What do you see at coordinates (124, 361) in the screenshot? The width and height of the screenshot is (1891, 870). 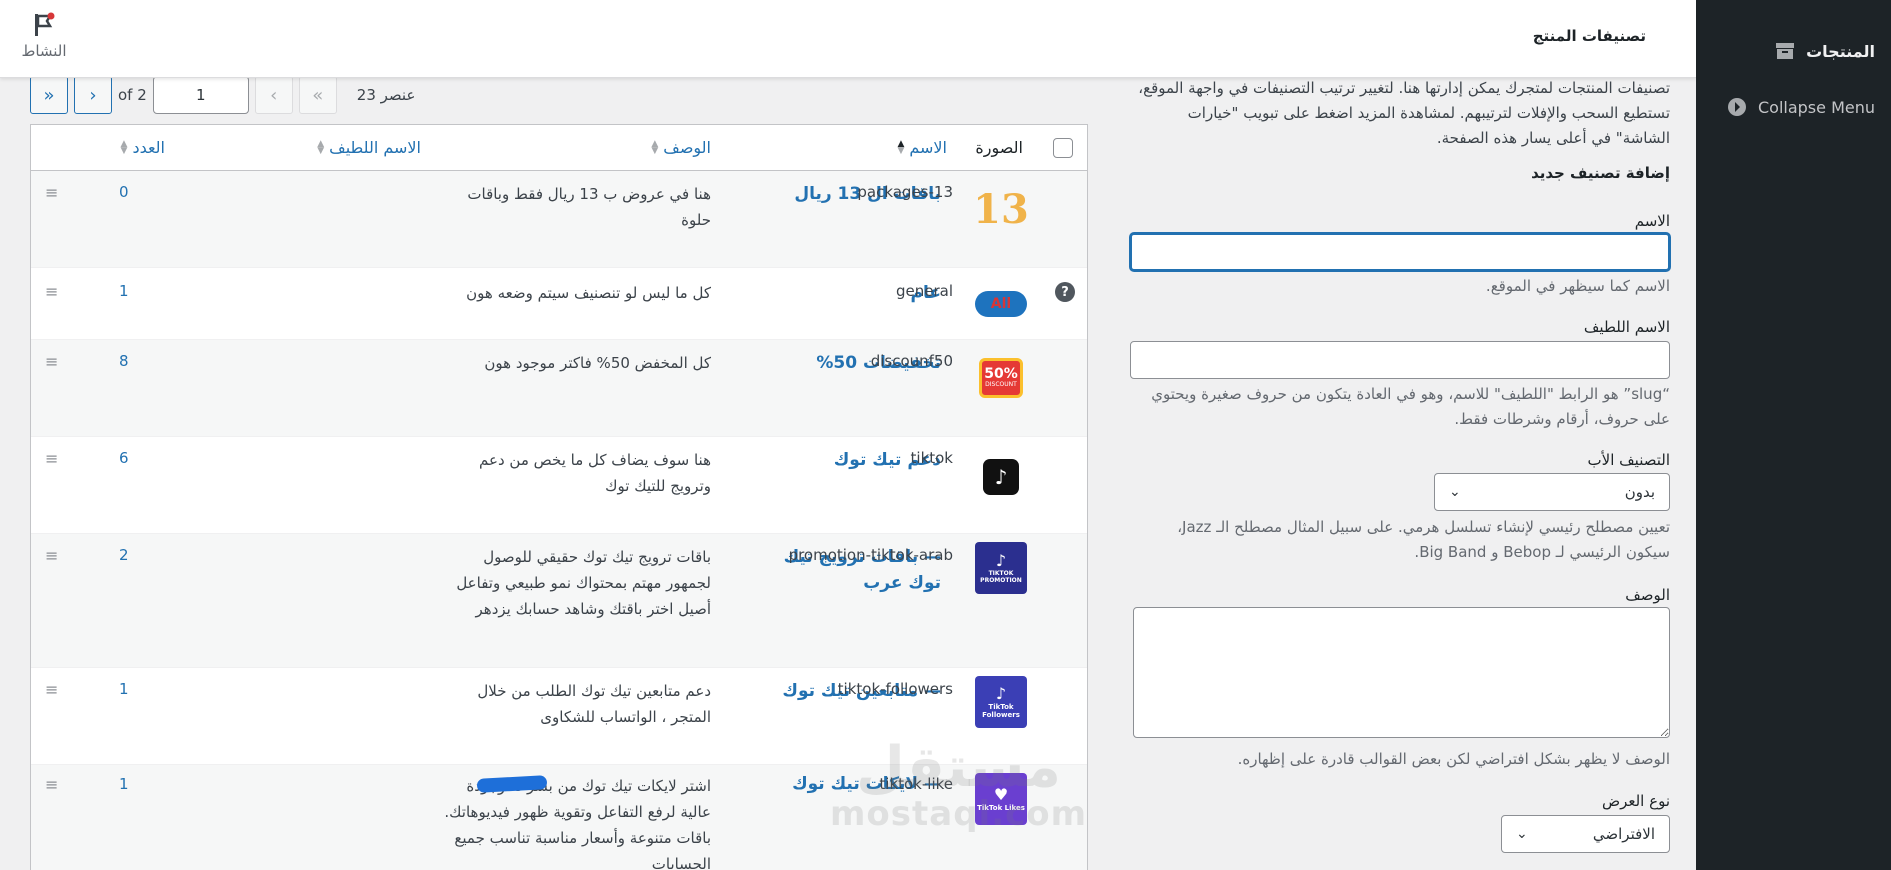 I see `category-count-link: 8` at bounding box center [124, 361].